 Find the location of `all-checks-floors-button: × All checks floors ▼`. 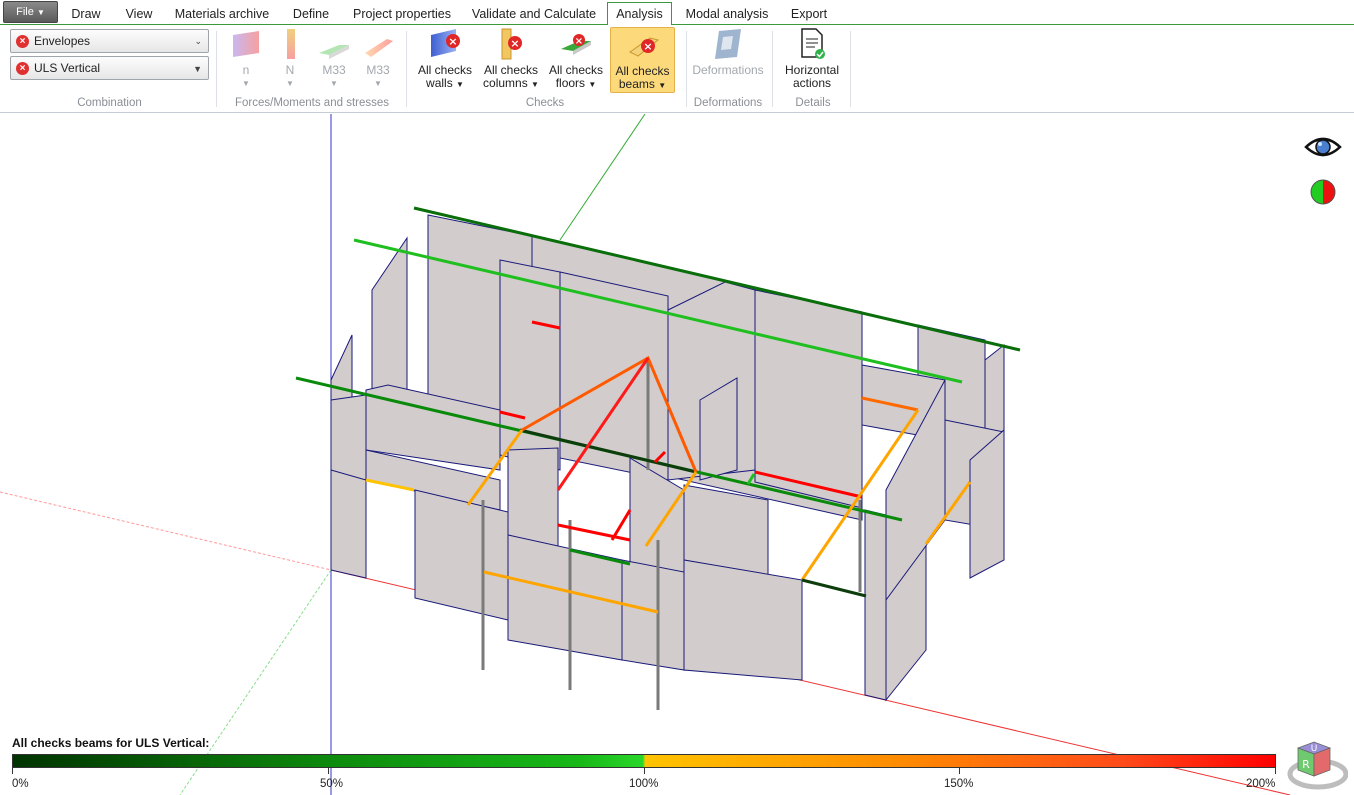

all-checks-floors-button: × All checks floors ▼ is located at coordinates (576, 60).